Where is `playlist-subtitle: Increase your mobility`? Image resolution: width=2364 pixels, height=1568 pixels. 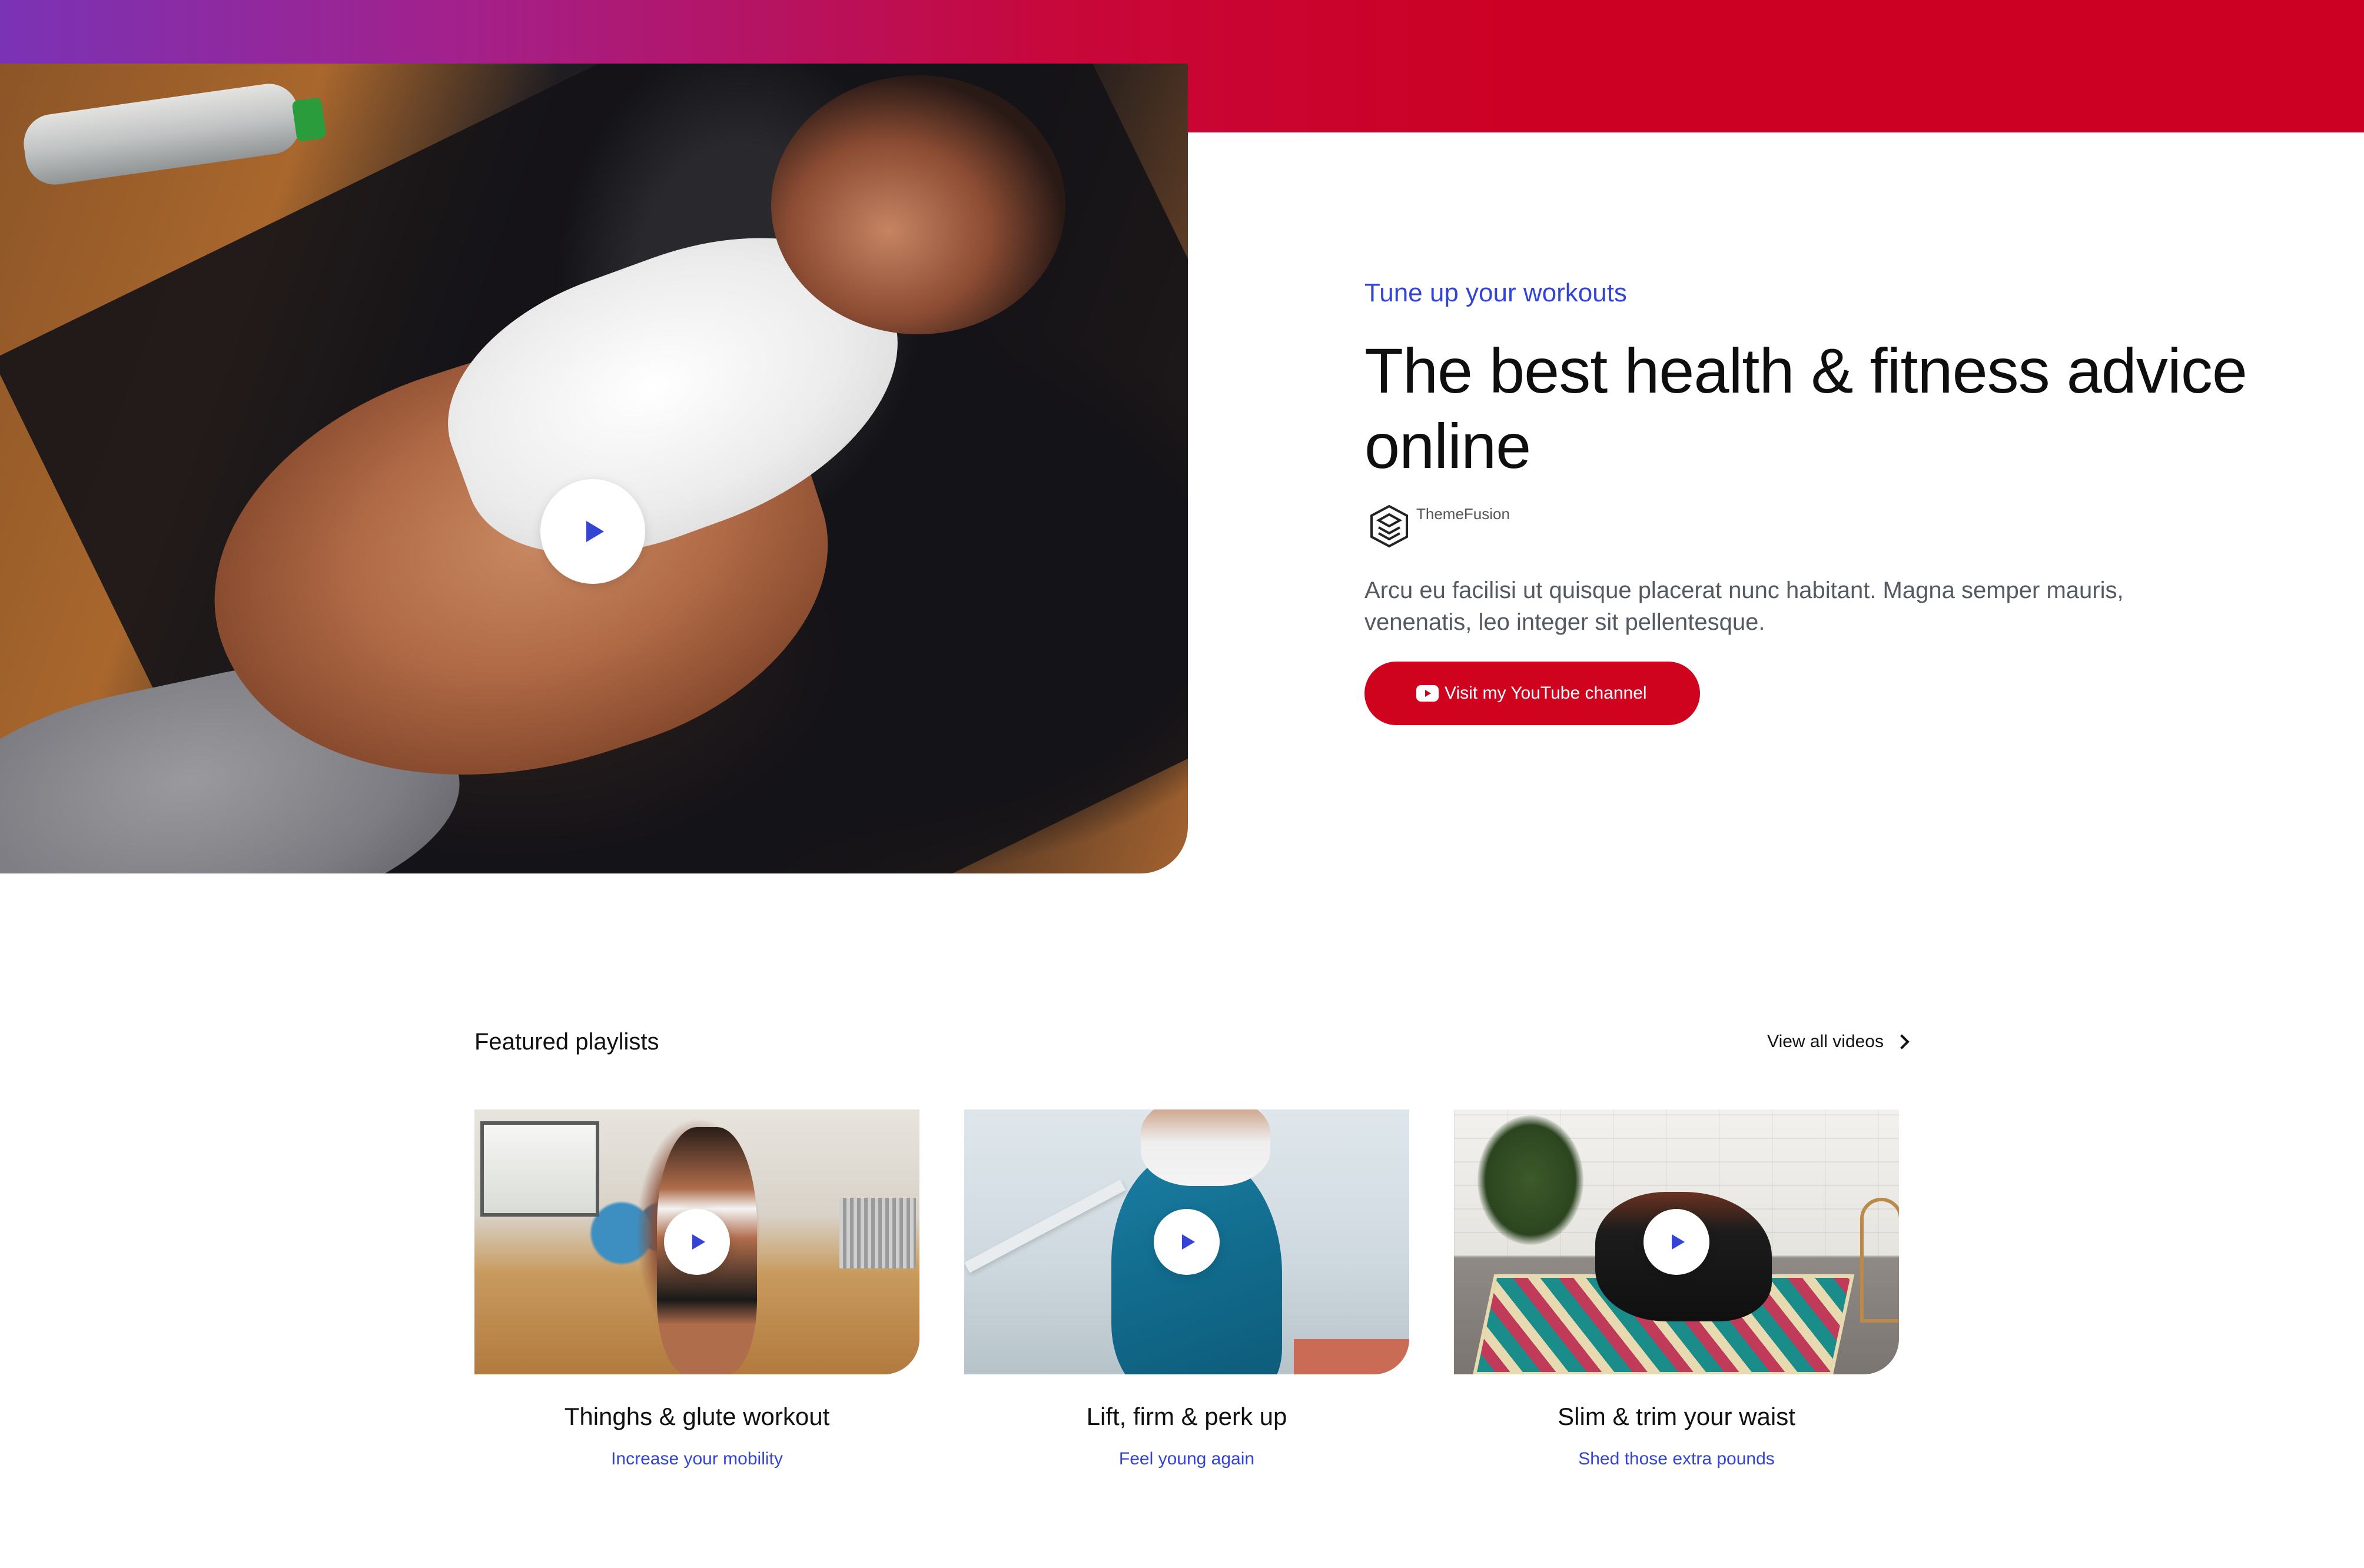 playlist-subtitle: Increase your mobility is located at coordinates (696, 1459).